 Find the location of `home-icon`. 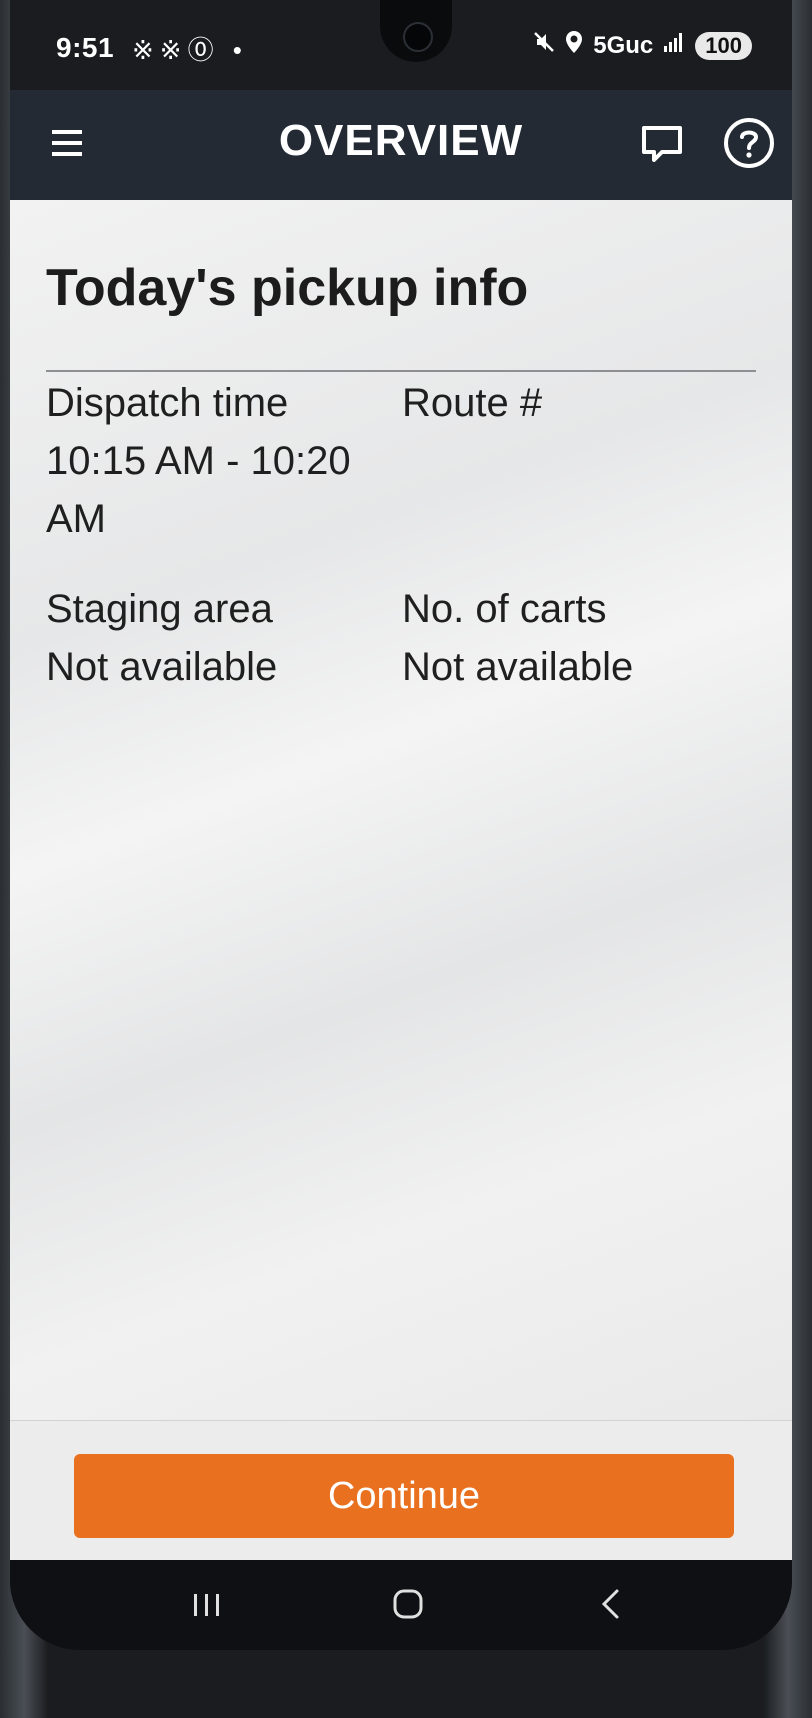

home-icon is located at coordinates (408, 1604).